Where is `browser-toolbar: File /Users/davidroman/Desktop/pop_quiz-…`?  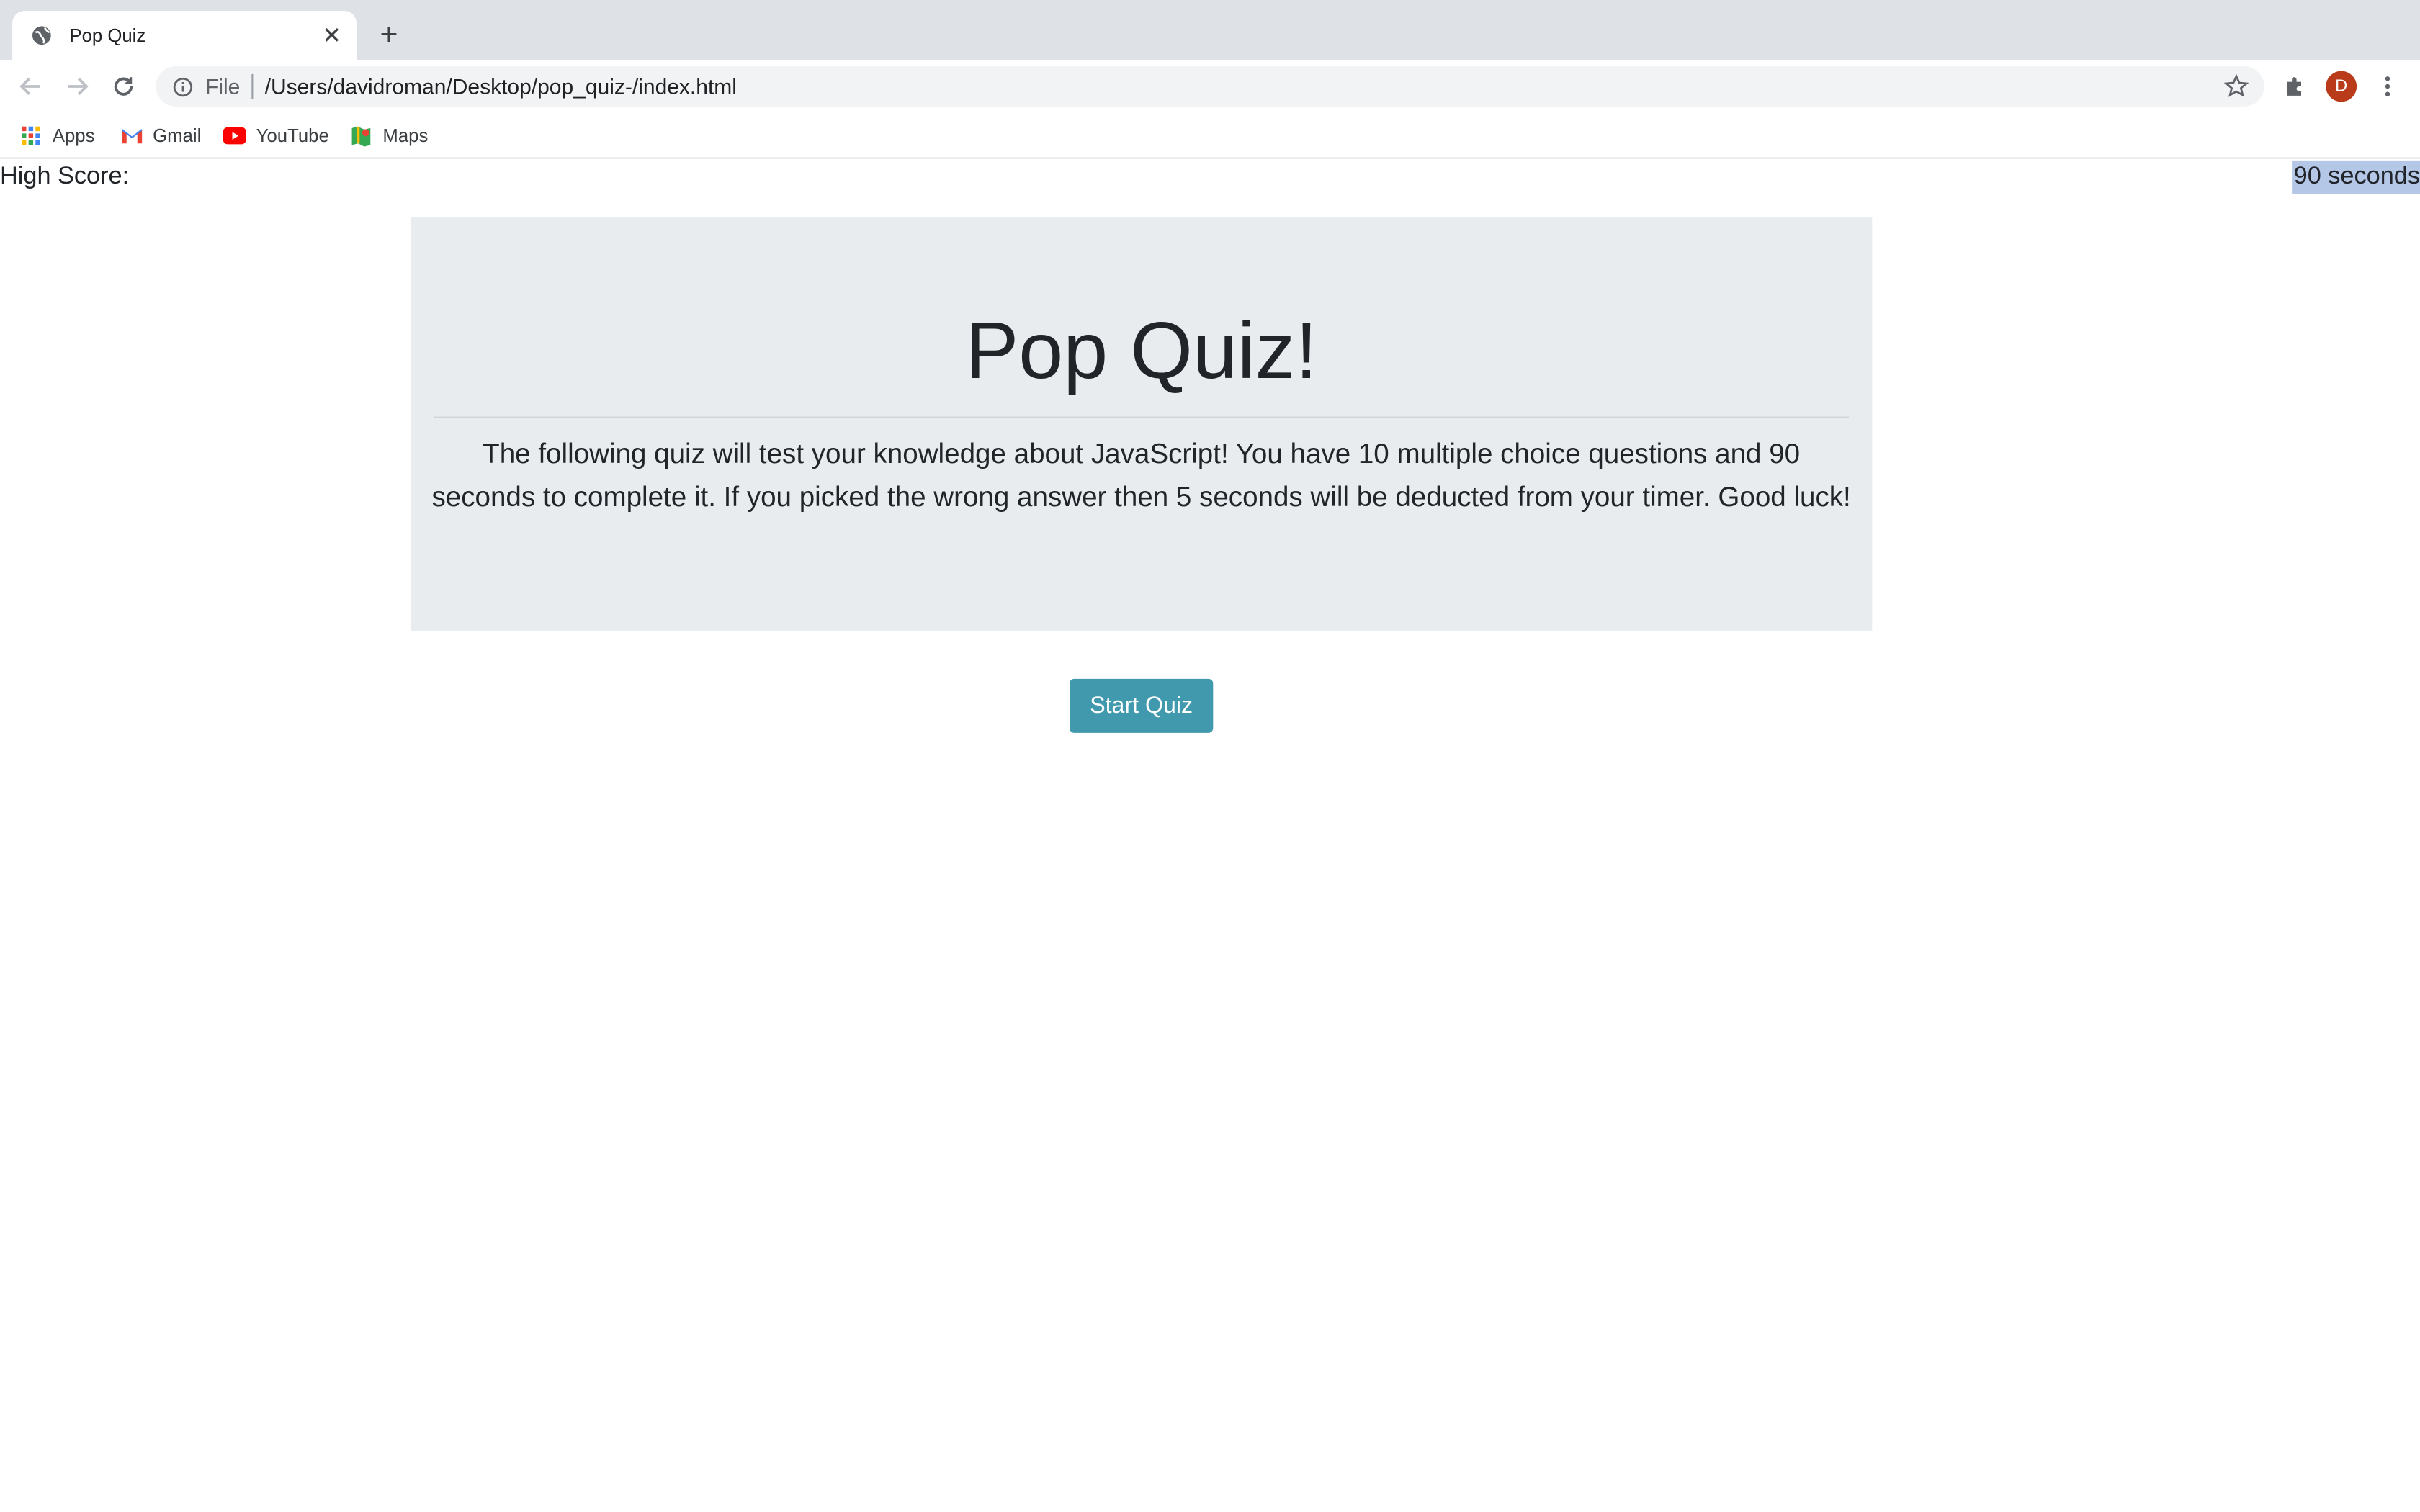 browser-toolbar: File /Users/davidroman/Desktop/pop_quiz-… is located at coordinates (1210, 86).